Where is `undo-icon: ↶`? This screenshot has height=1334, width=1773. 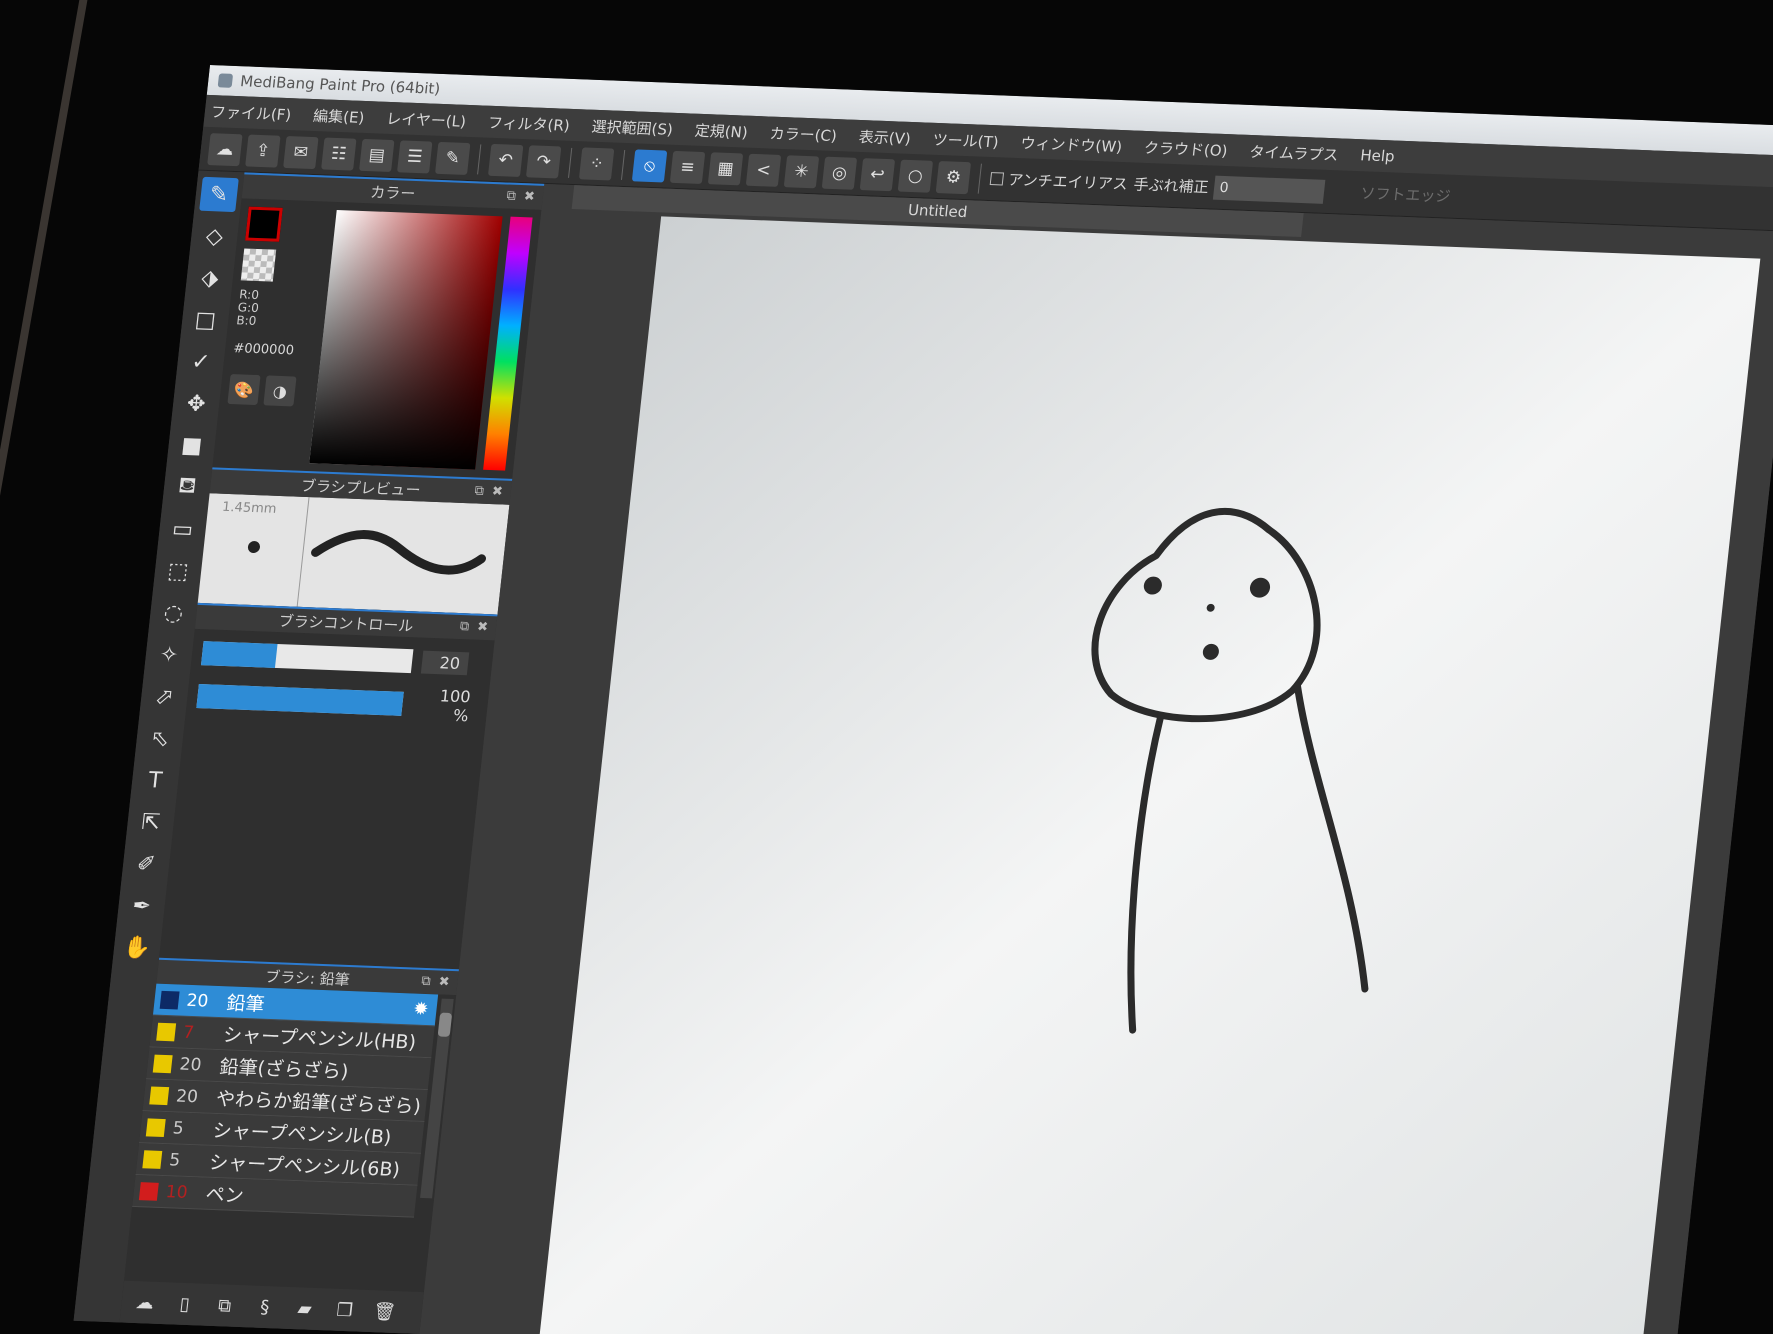
undo-icon: ↶ is located at coordinates (506, 160).